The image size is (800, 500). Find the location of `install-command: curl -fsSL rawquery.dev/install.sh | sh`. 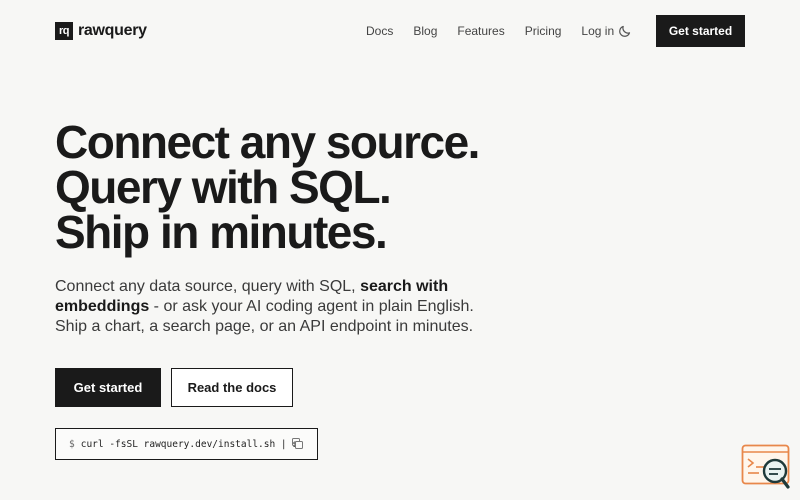

install-command: curl -fsSL rawquery.dev/install.sh | sh is located at coordinates (192, 444).